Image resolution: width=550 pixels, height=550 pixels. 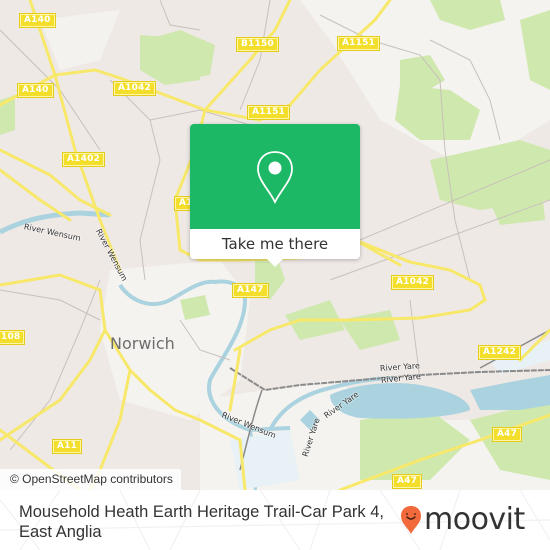 I want to click on popup-header, so click(x=275, y=176).